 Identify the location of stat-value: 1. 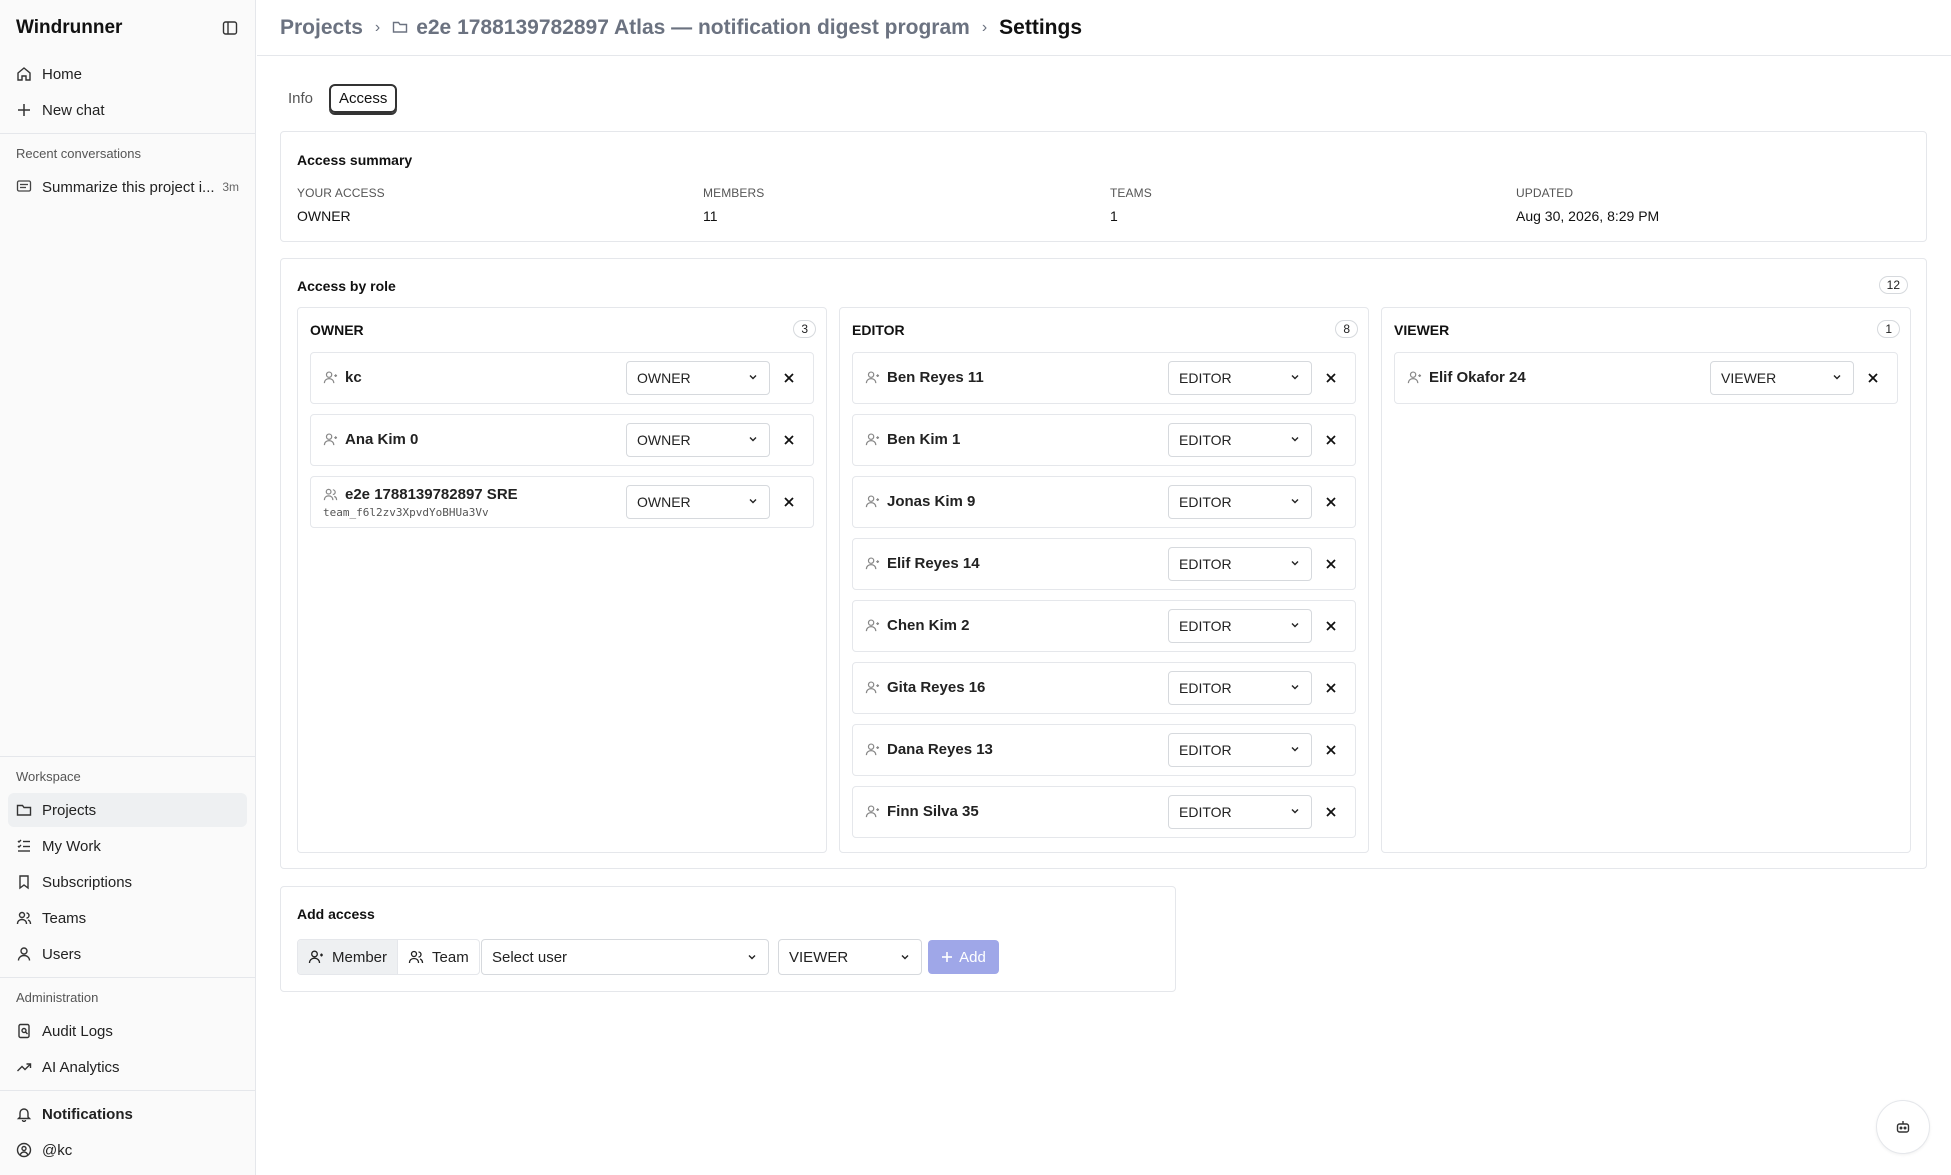
(1114, 216).